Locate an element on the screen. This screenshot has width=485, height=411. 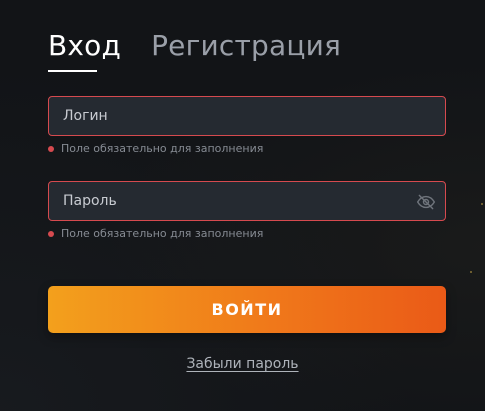
tab-register: Регистрация is located at coordinates (246, 49).